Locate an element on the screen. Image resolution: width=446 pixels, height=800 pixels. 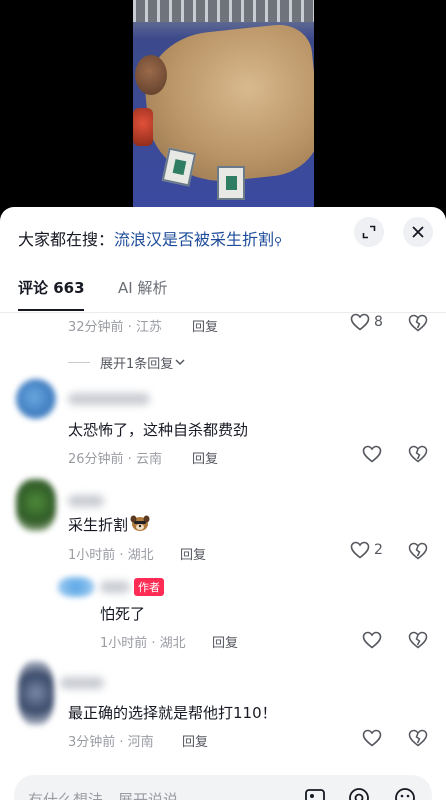
like-button: 2 is located at coordinates (366, 550).